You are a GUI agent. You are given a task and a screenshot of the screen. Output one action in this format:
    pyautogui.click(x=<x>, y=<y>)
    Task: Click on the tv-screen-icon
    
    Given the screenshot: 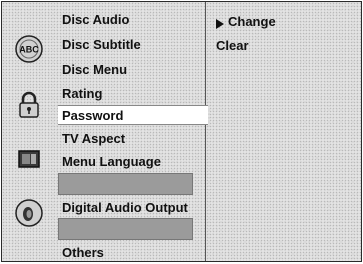 What is the action you would take?
    pyautogui.click(x=29, y=159)
    